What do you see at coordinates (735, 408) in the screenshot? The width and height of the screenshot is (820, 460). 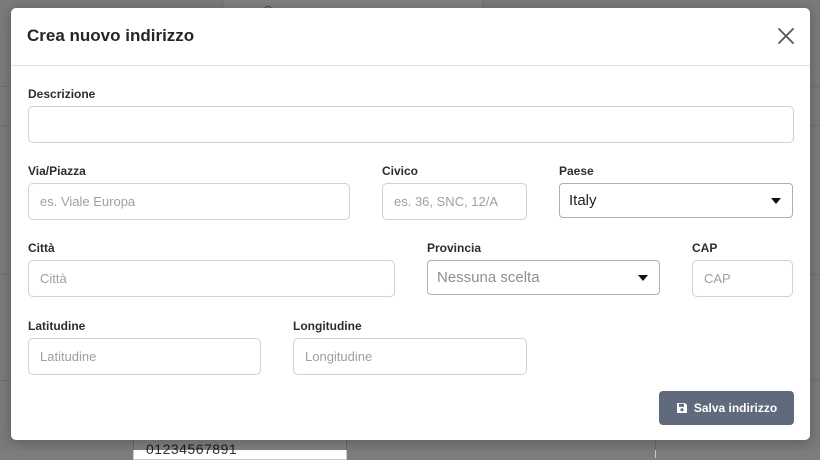 I see `save-address-label: Salva indirizzo` at bounding box center [735, 408].